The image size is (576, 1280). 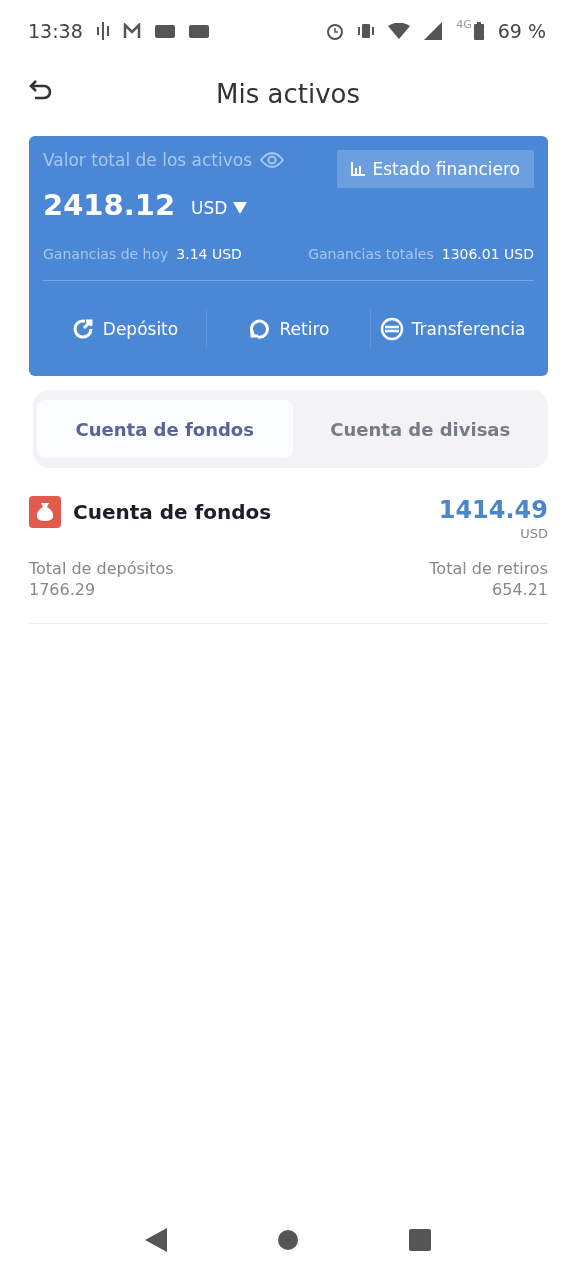 What do you see at coordinates (106, 254) in the screenshot?
I see `today-earnings-label: Ganancias de hoy` at bounding box center [106, 254].